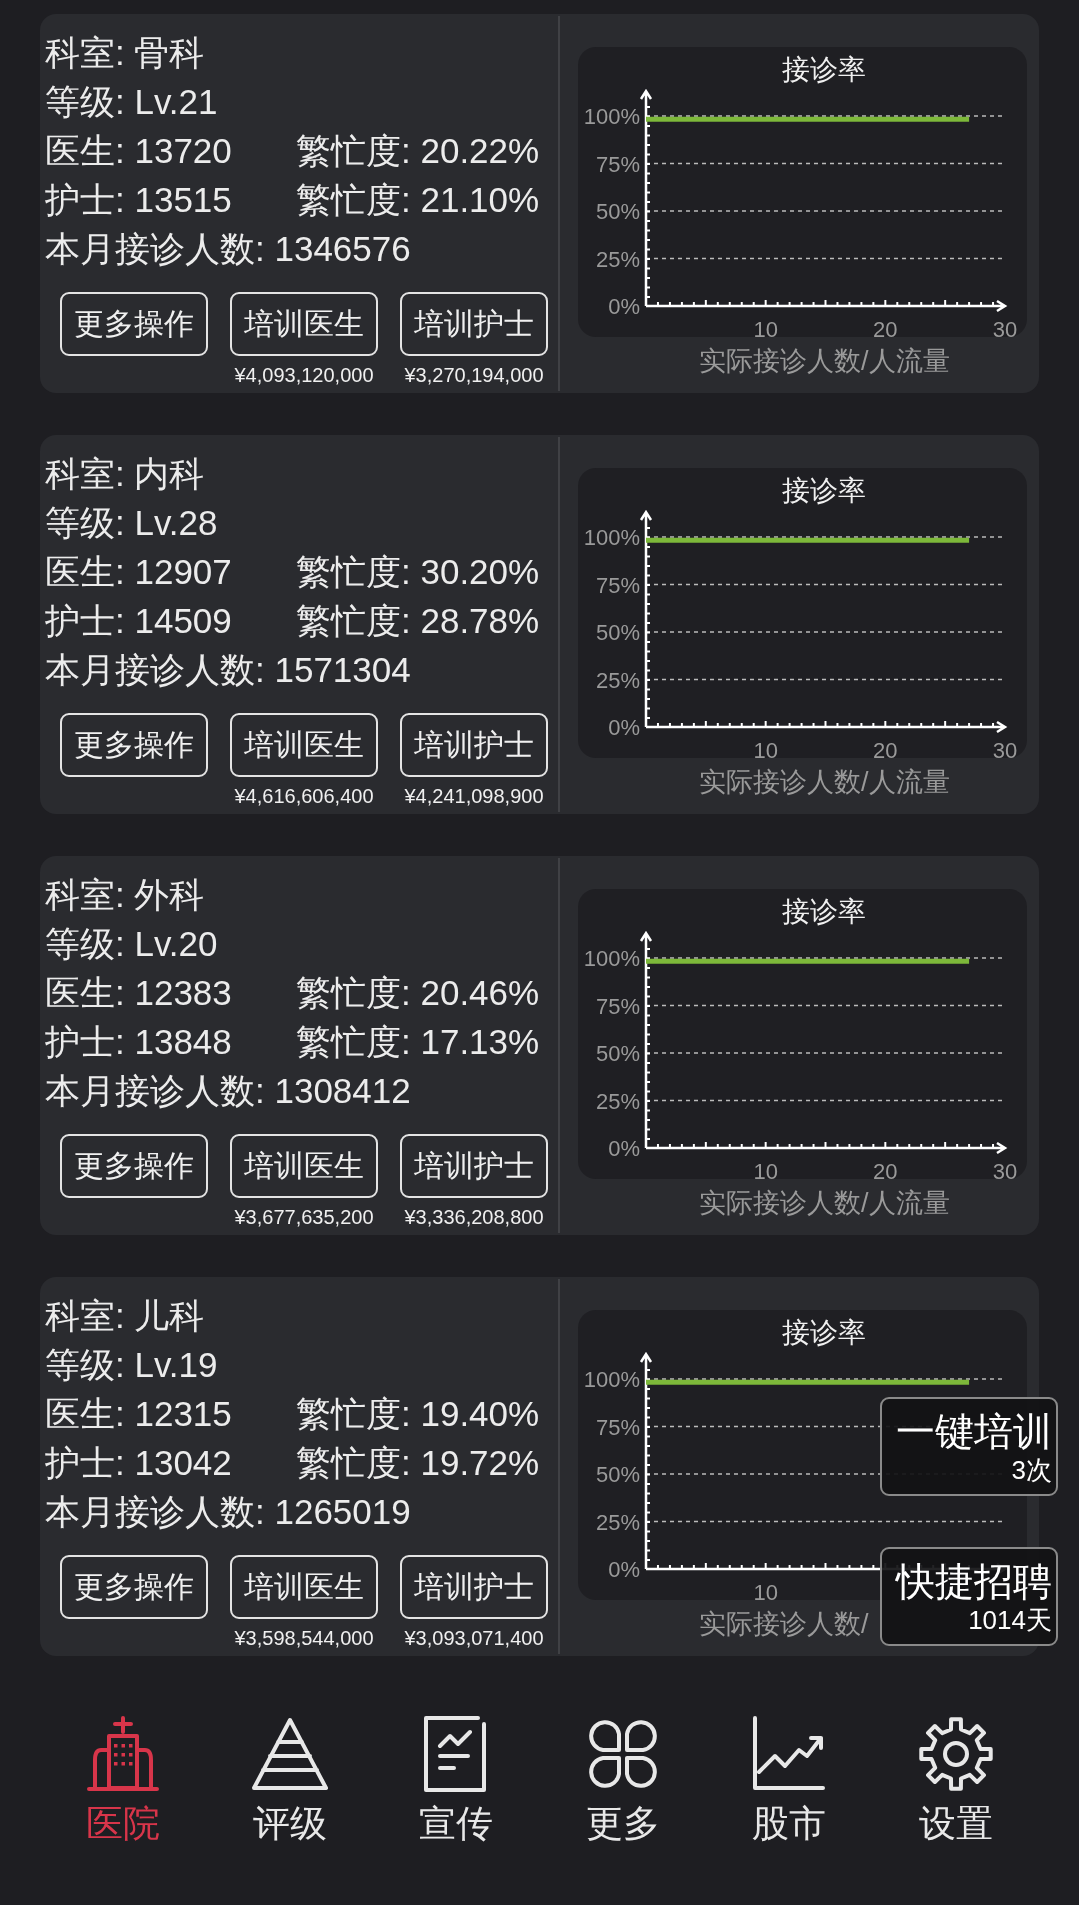 This screenshot has width=1079, height=1905. Describe the element at coordinates (125, 1316) in the screenshot. I see `department-label: 科室: 儿科` at that location.